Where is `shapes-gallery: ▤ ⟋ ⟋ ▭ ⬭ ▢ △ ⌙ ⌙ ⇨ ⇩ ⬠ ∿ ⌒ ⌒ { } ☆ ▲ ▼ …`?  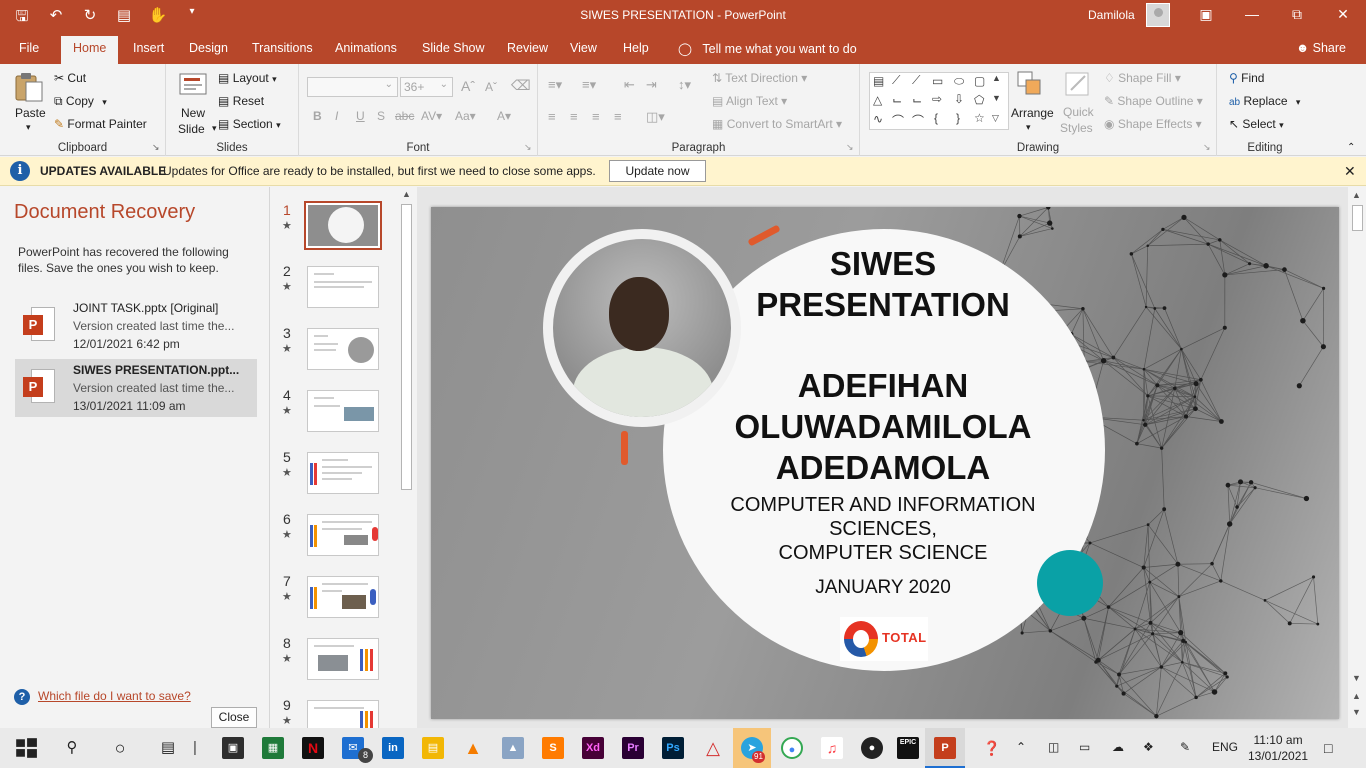
shapes-gallery: ▤ ⟋ ⟋ ▭ ⬭ ▢ △ ⌙ ⌙ ⇨ ⇩ ⬠ ∿ ⌒ ⌒ { } ☆ ▲ ▼ … is located at coordinates (939, 101).